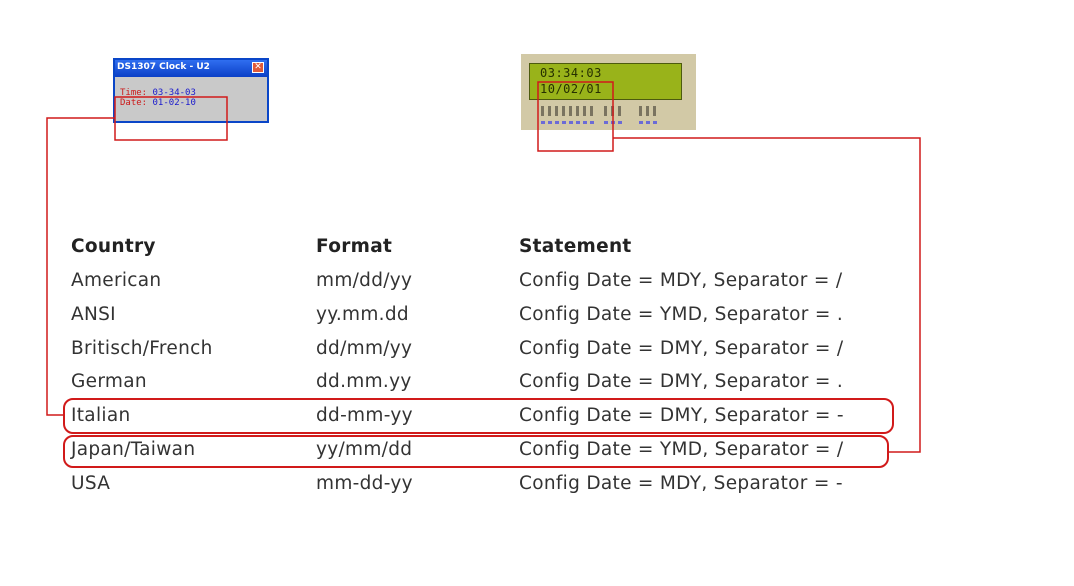 This screenshot has height=586, width=1074. I want to click on ds1307-date-highlight, so click(171, 118).